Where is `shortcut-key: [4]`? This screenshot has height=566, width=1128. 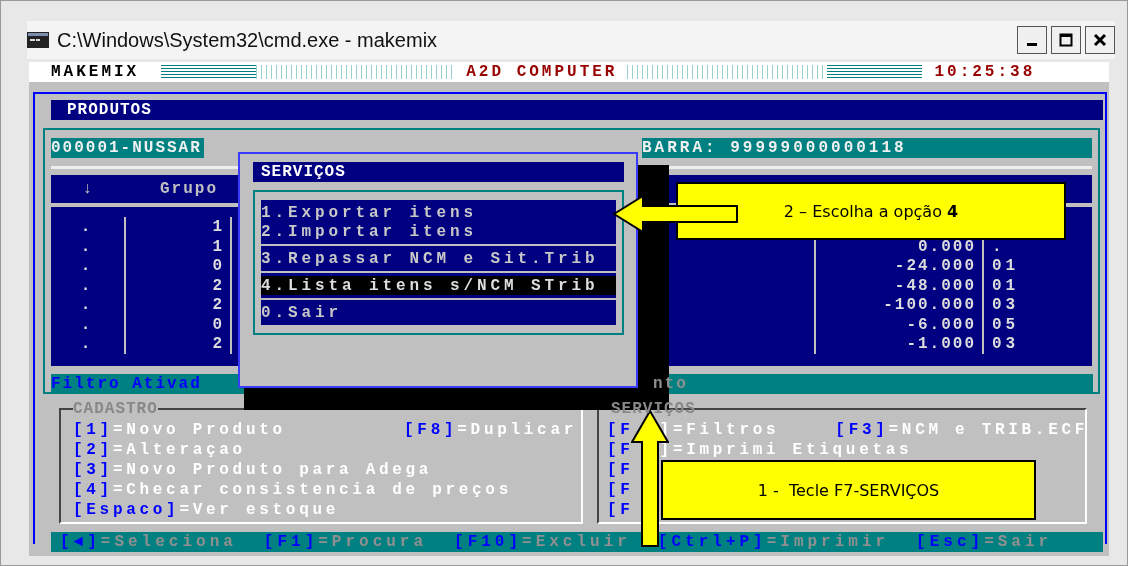
shortcut-key: [4] is located at coordinates (93, 490).